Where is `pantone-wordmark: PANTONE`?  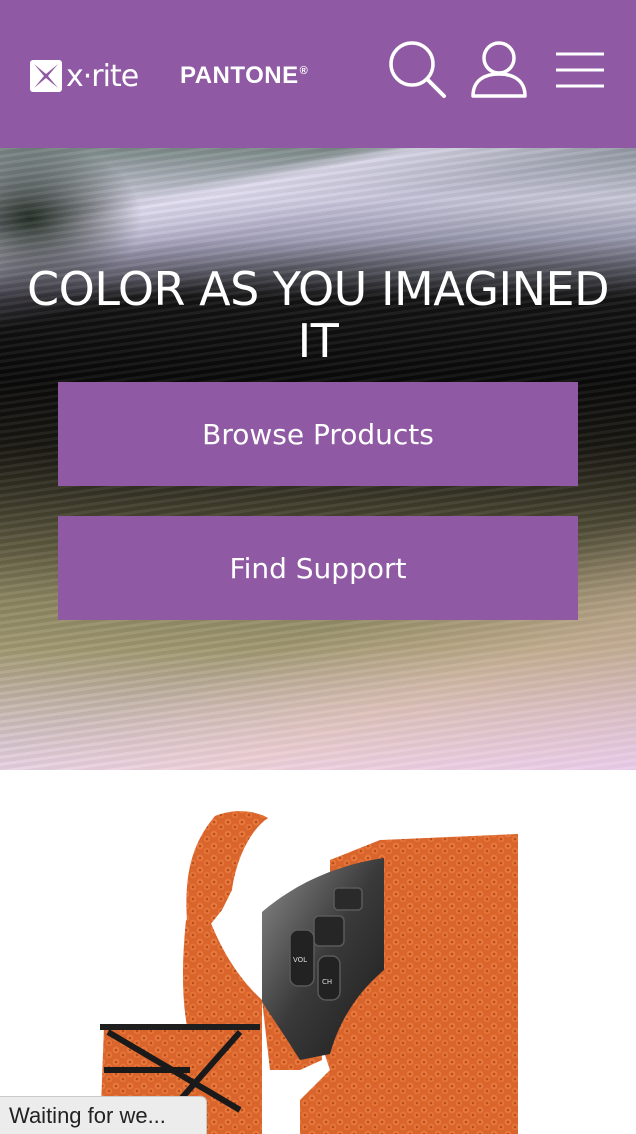
pantone-wordmark: PANTONE is located at coordinates (239, 75).